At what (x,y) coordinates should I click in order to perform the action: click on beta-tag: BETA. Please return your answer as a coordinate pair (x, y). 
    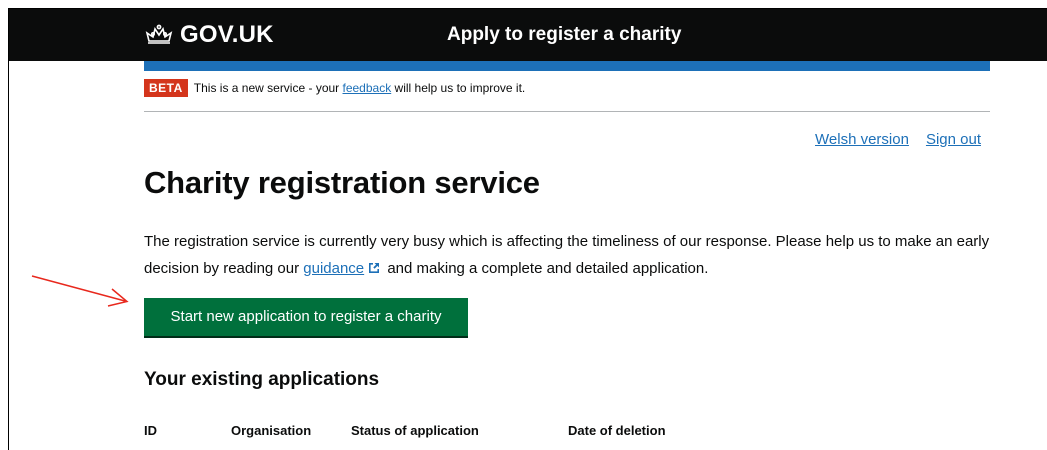
    Looking at the image, I should click on (166, 88).